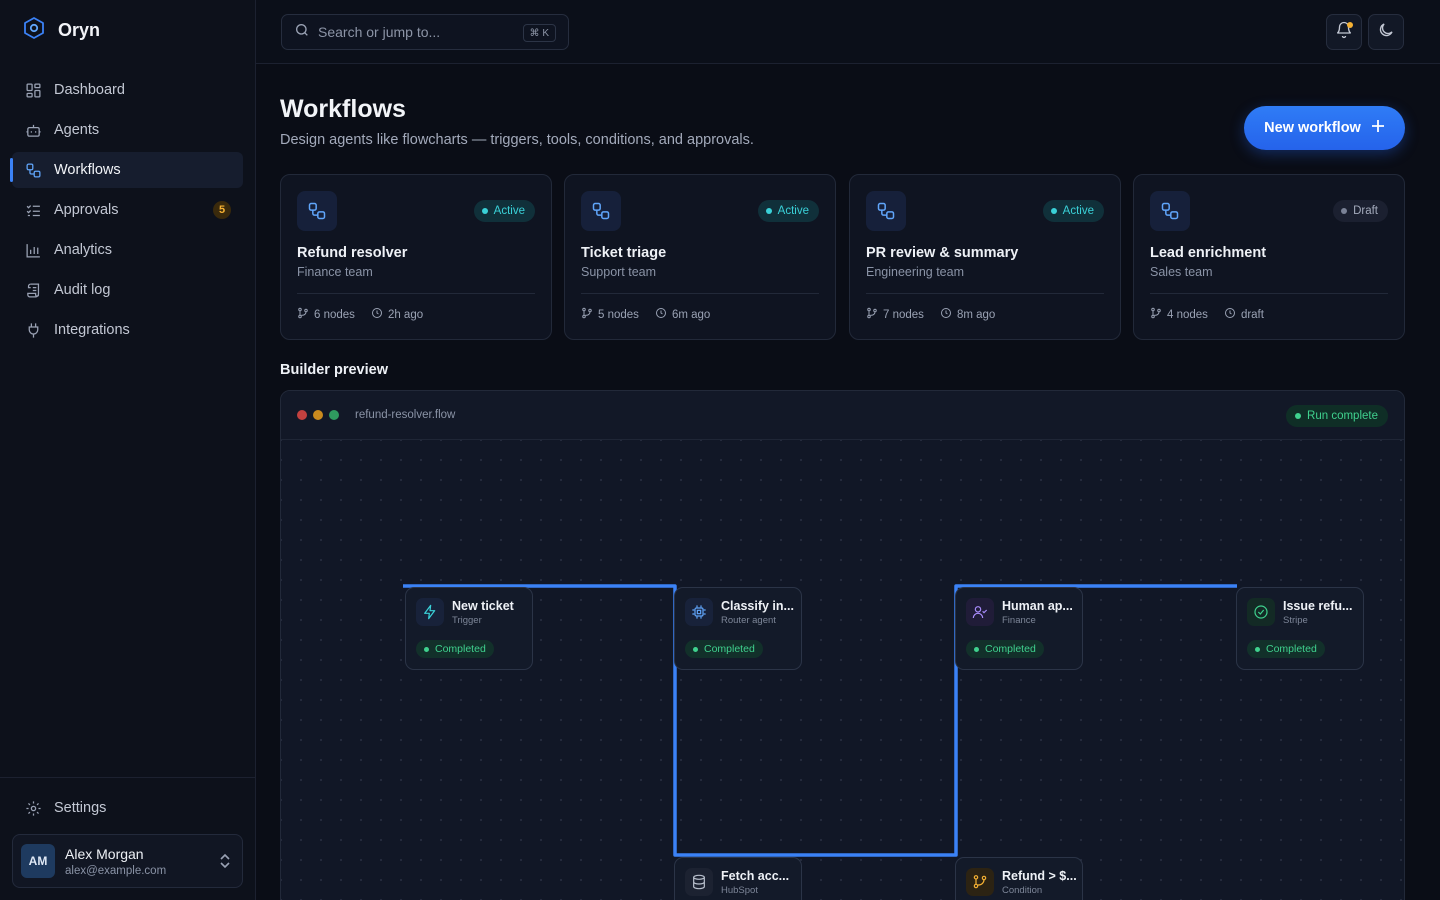 The height and width of the screenshot is (900, 1440). Describe the element at coordinates (34, 30) in the screenshot. I see `logo-icon` at that location.